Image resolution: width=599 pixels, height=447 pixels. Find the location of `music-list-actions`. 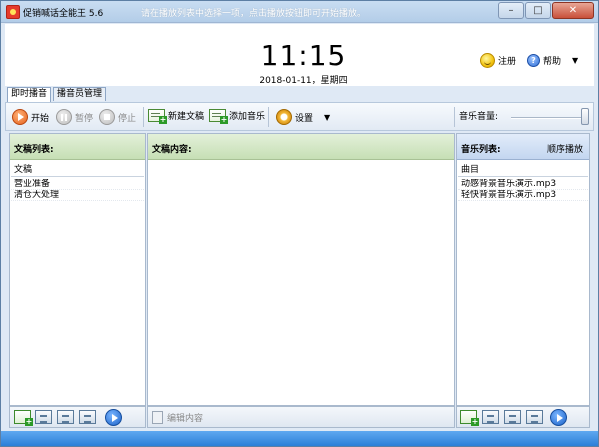

music-list-actions is located at coordinates (523, 417).